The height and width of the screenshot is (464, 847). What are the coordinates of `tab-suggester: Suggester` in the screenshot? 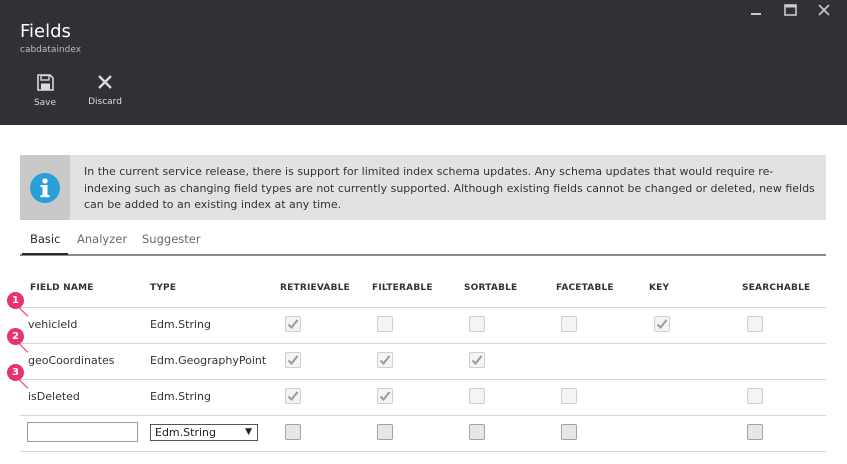 It's located at (171, 239).